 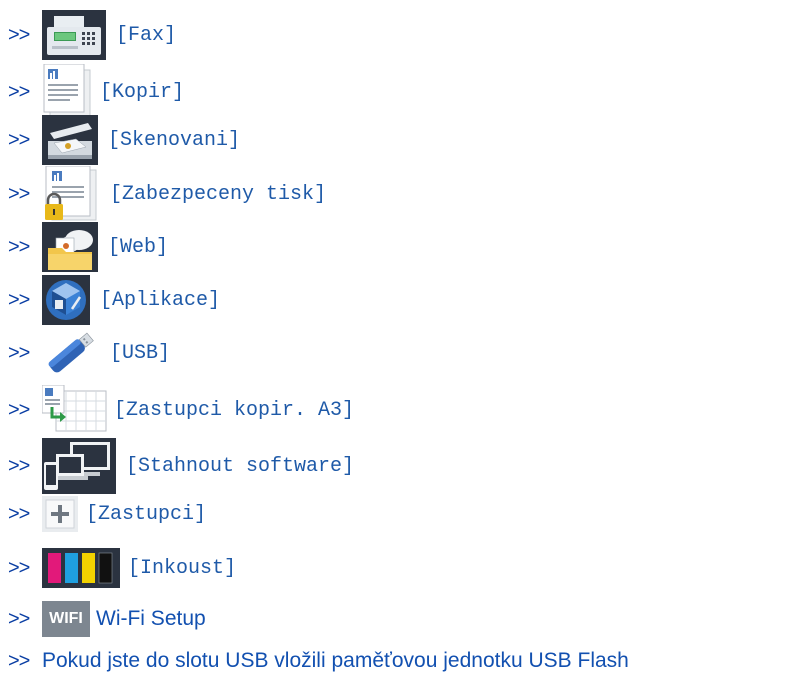 I want to click on link-zabezpeceny-tisk: >> [Zabezpeceny tisk], so click(x=167, y=194).